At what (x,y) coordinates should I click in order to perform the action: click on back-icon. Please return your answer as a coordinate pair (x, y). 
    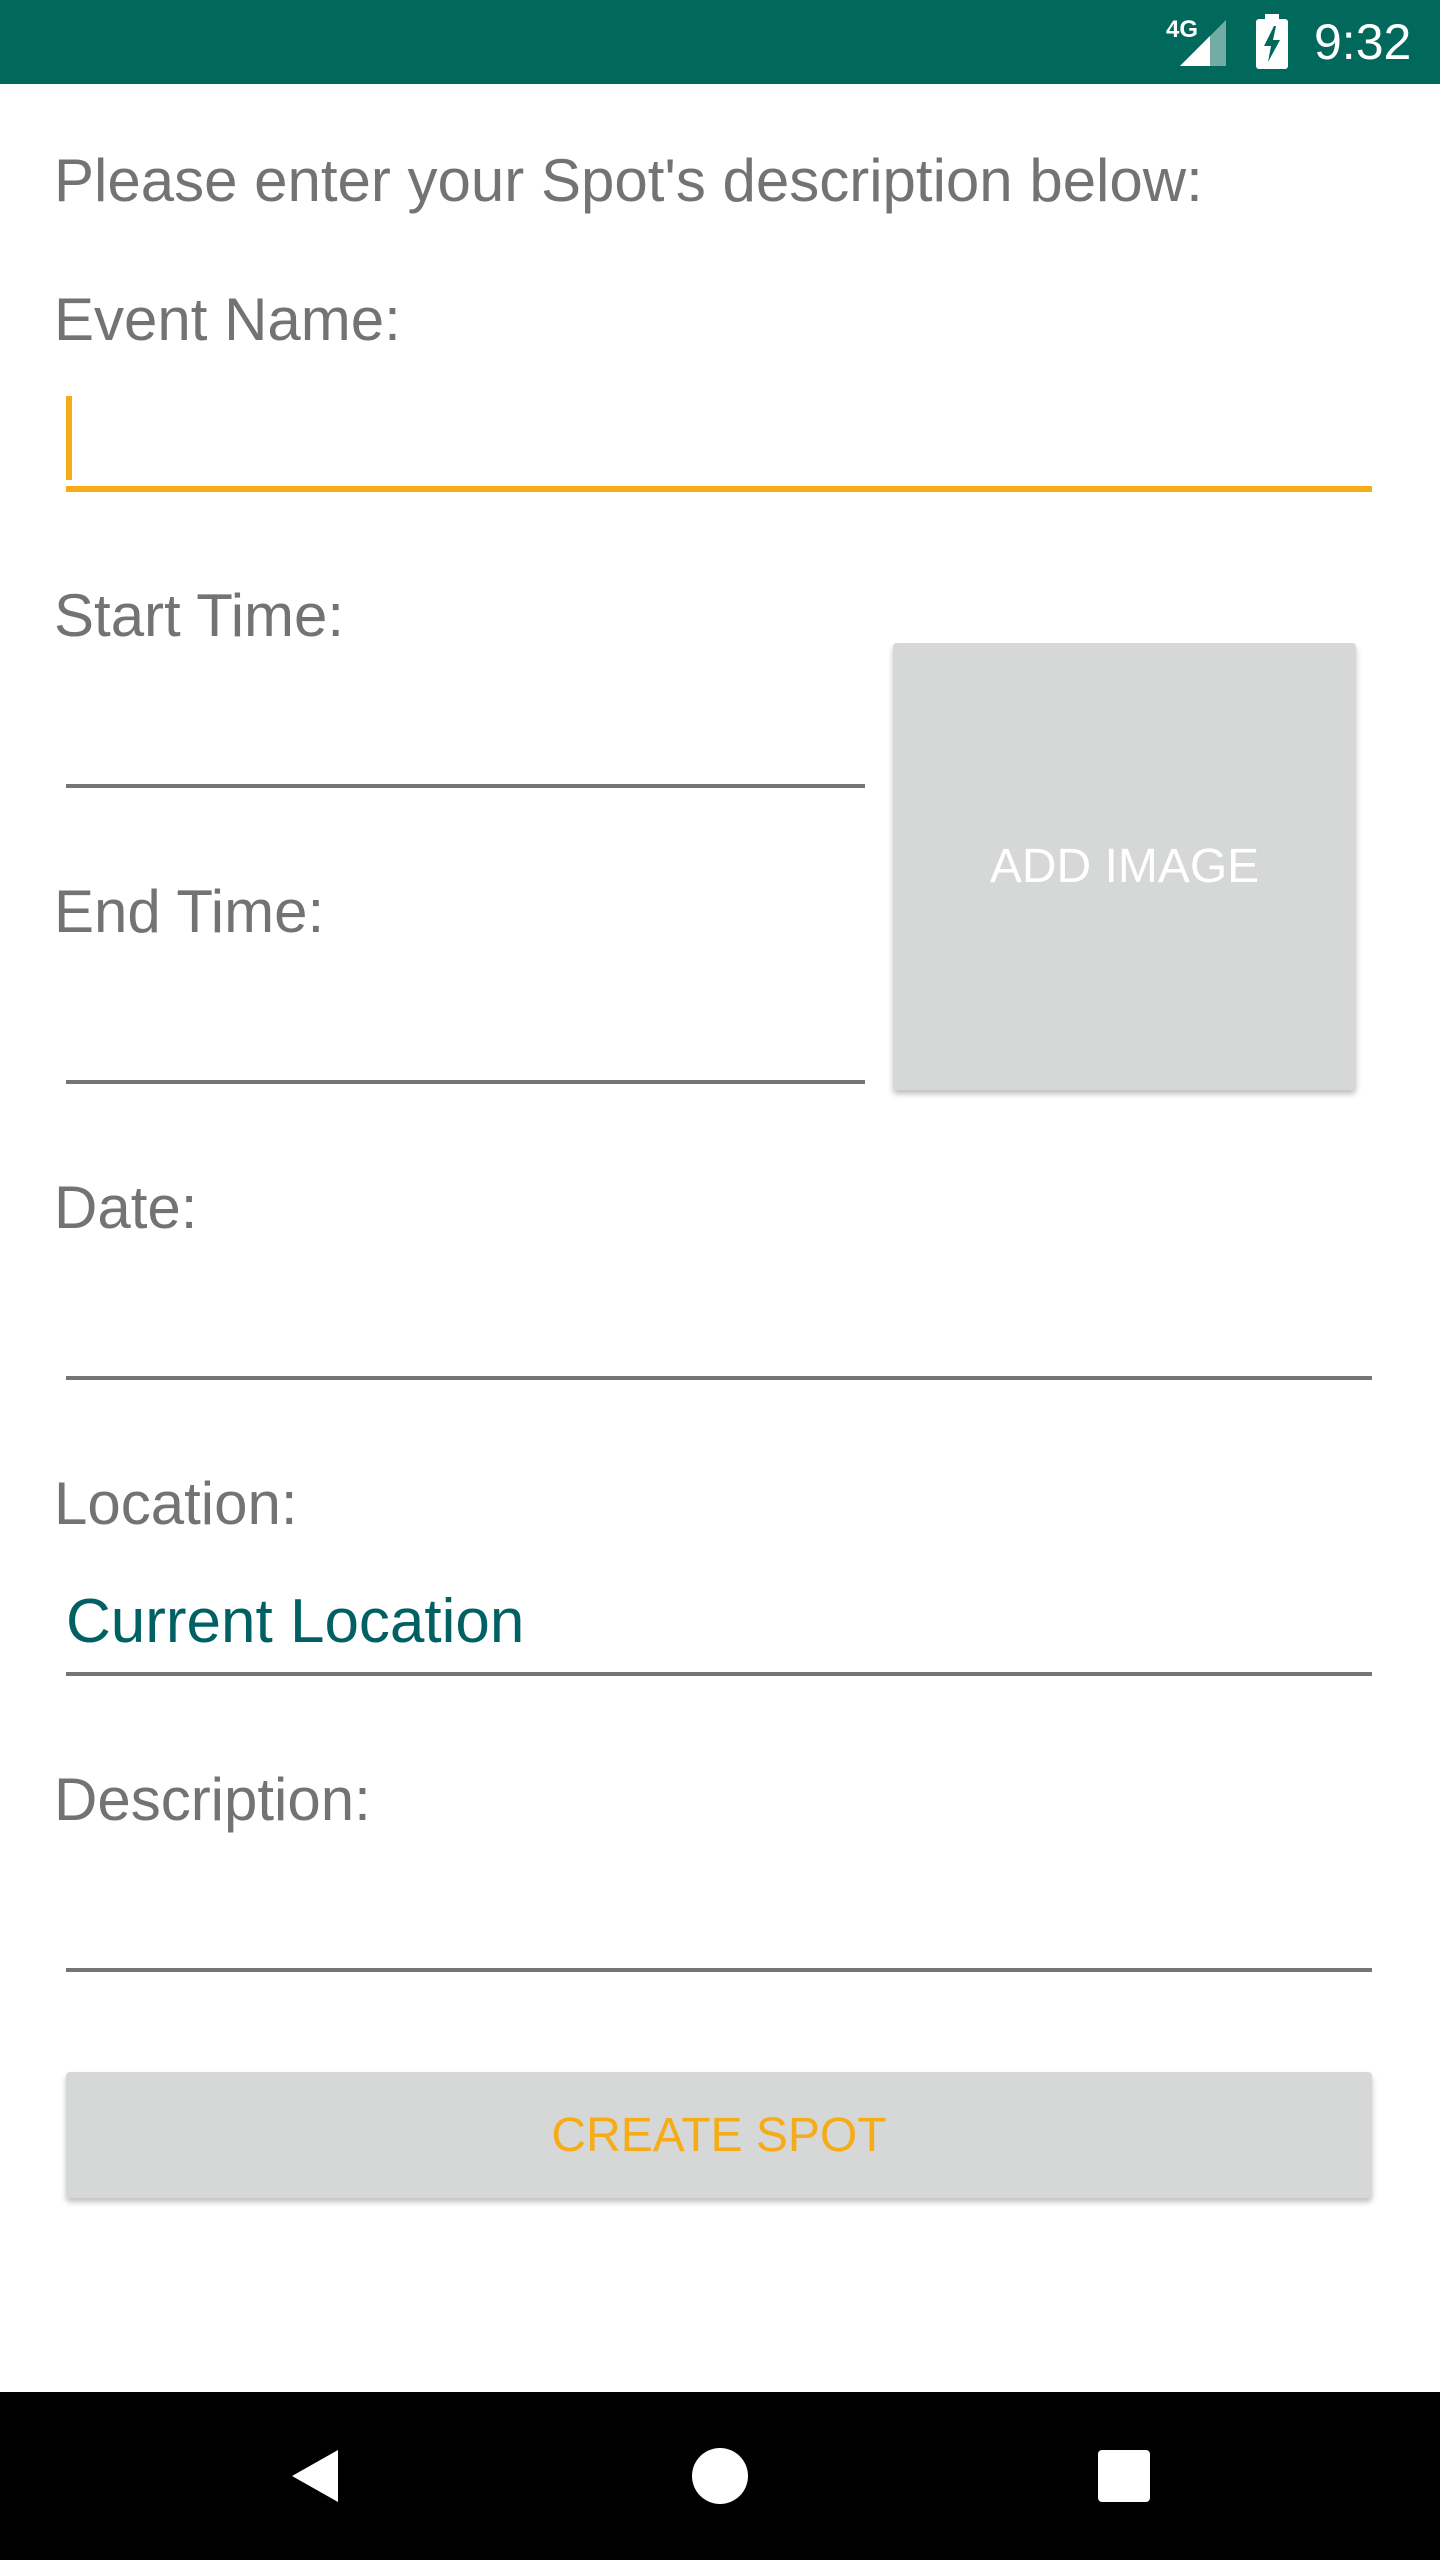
    Looking at the image, I should click on (315, 2476).